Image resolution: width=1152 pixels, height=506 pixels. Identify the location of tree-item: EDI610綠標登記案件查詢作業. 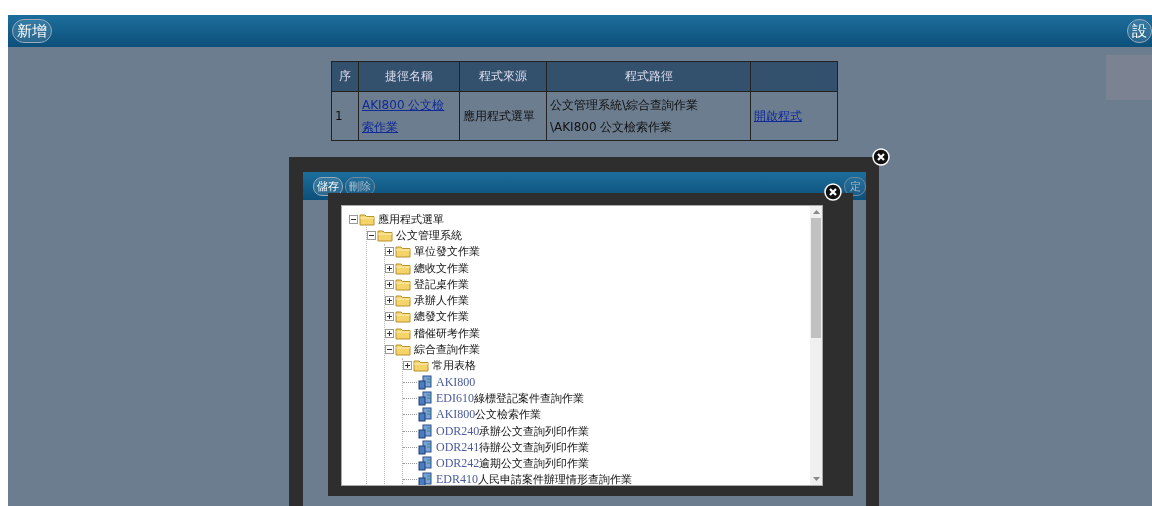
(510, 398).